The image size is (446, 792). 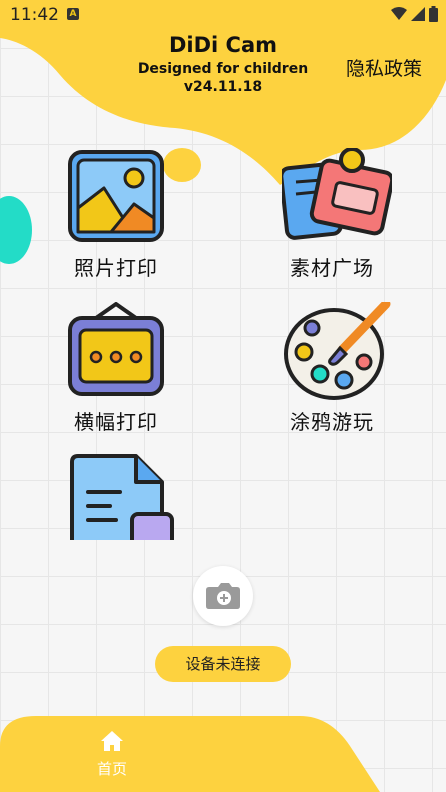 What do you see at coordinates (116, 196) in the screenshot?
I see `photo-icon` at bounding box center [116, 196].